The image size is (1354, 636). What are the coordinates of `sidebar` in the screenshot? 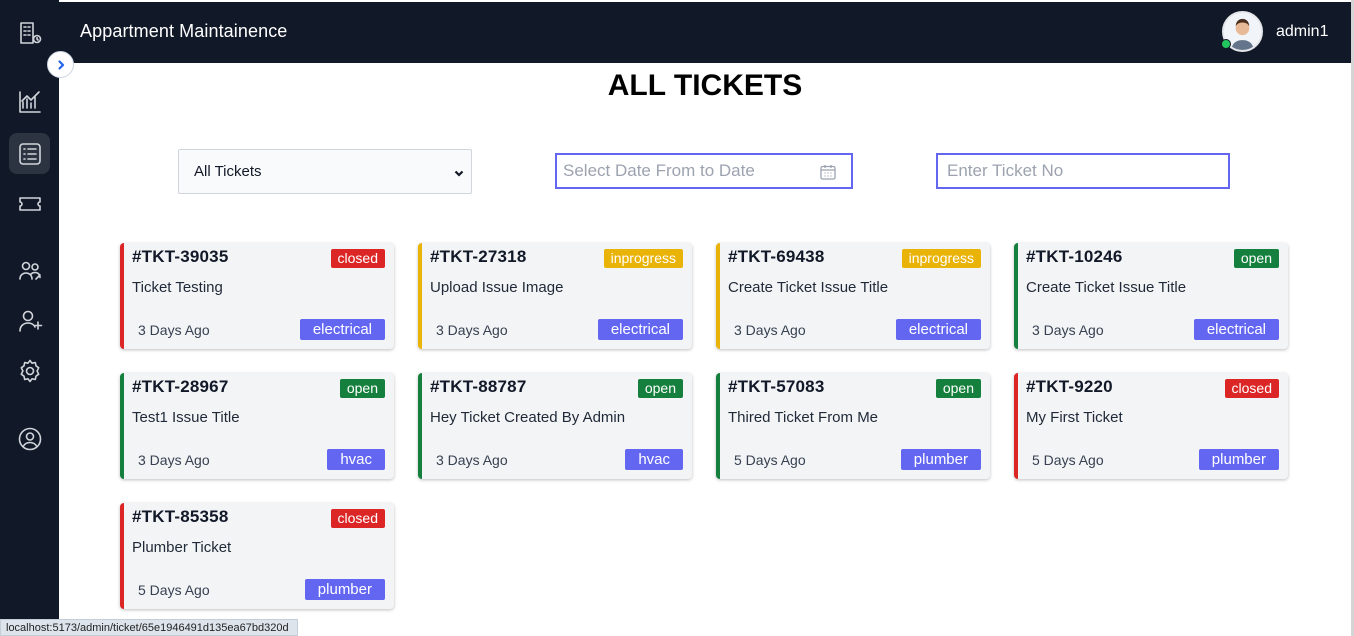 It's located at (29, 318).